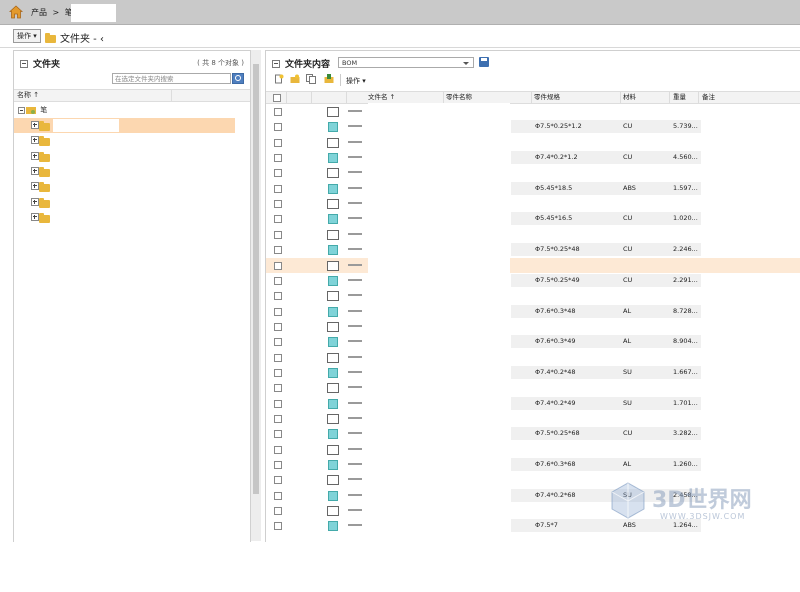  What do you see at coordinates (171, 78) in the screenshot?
I see `folder-search-input: 在选定文件夹内搜索` at bounding box center [171, 78].